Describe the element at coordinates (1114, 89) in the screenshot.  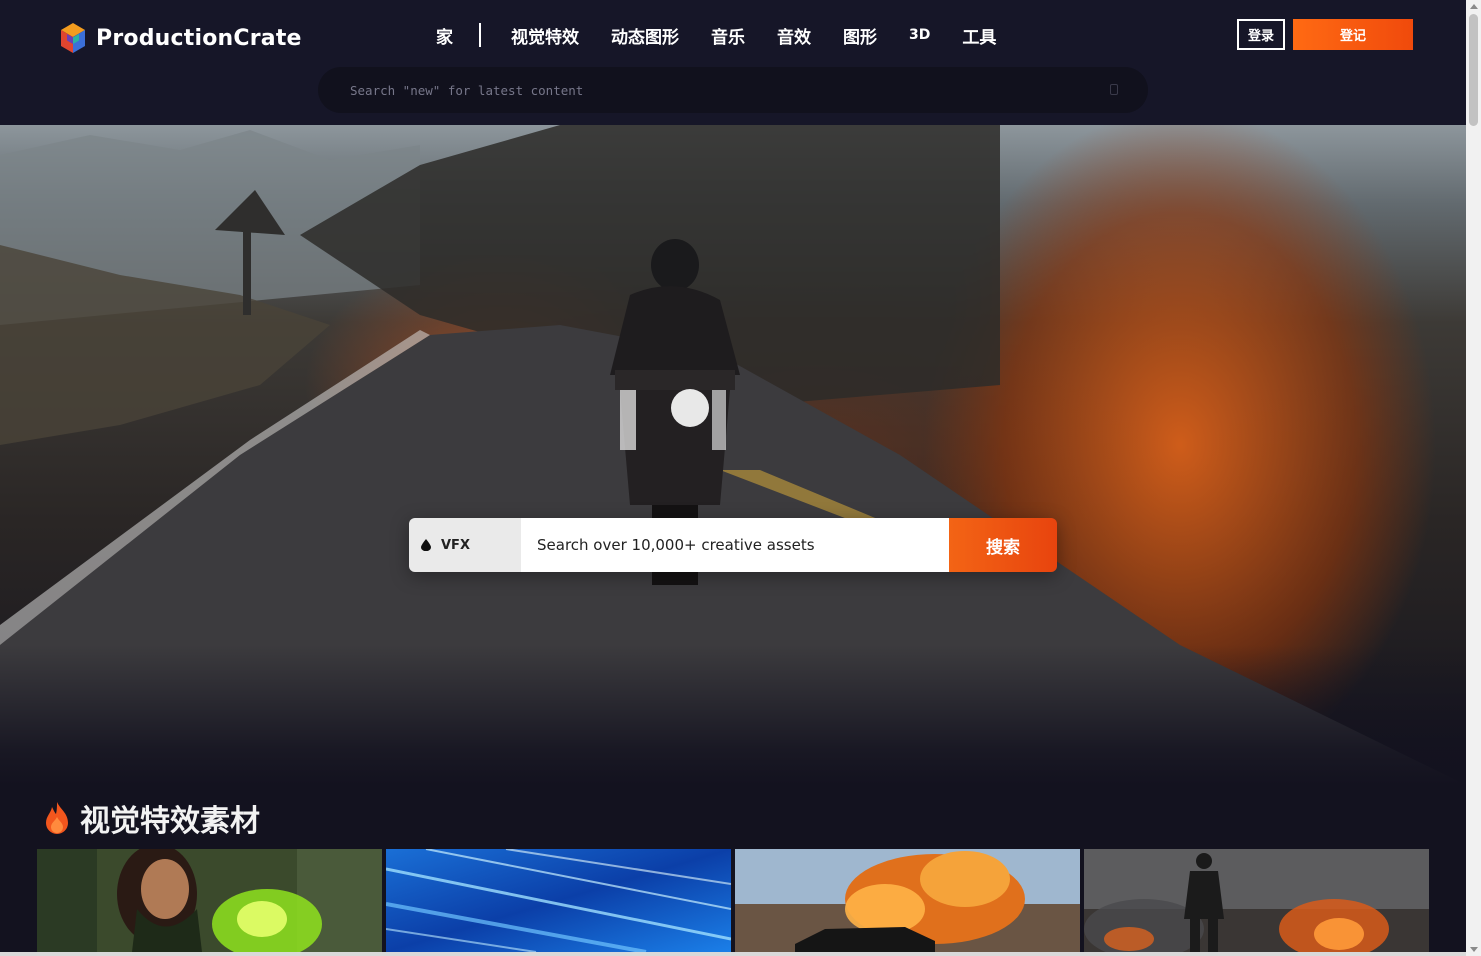
I see `clipboard-icon` at that location.